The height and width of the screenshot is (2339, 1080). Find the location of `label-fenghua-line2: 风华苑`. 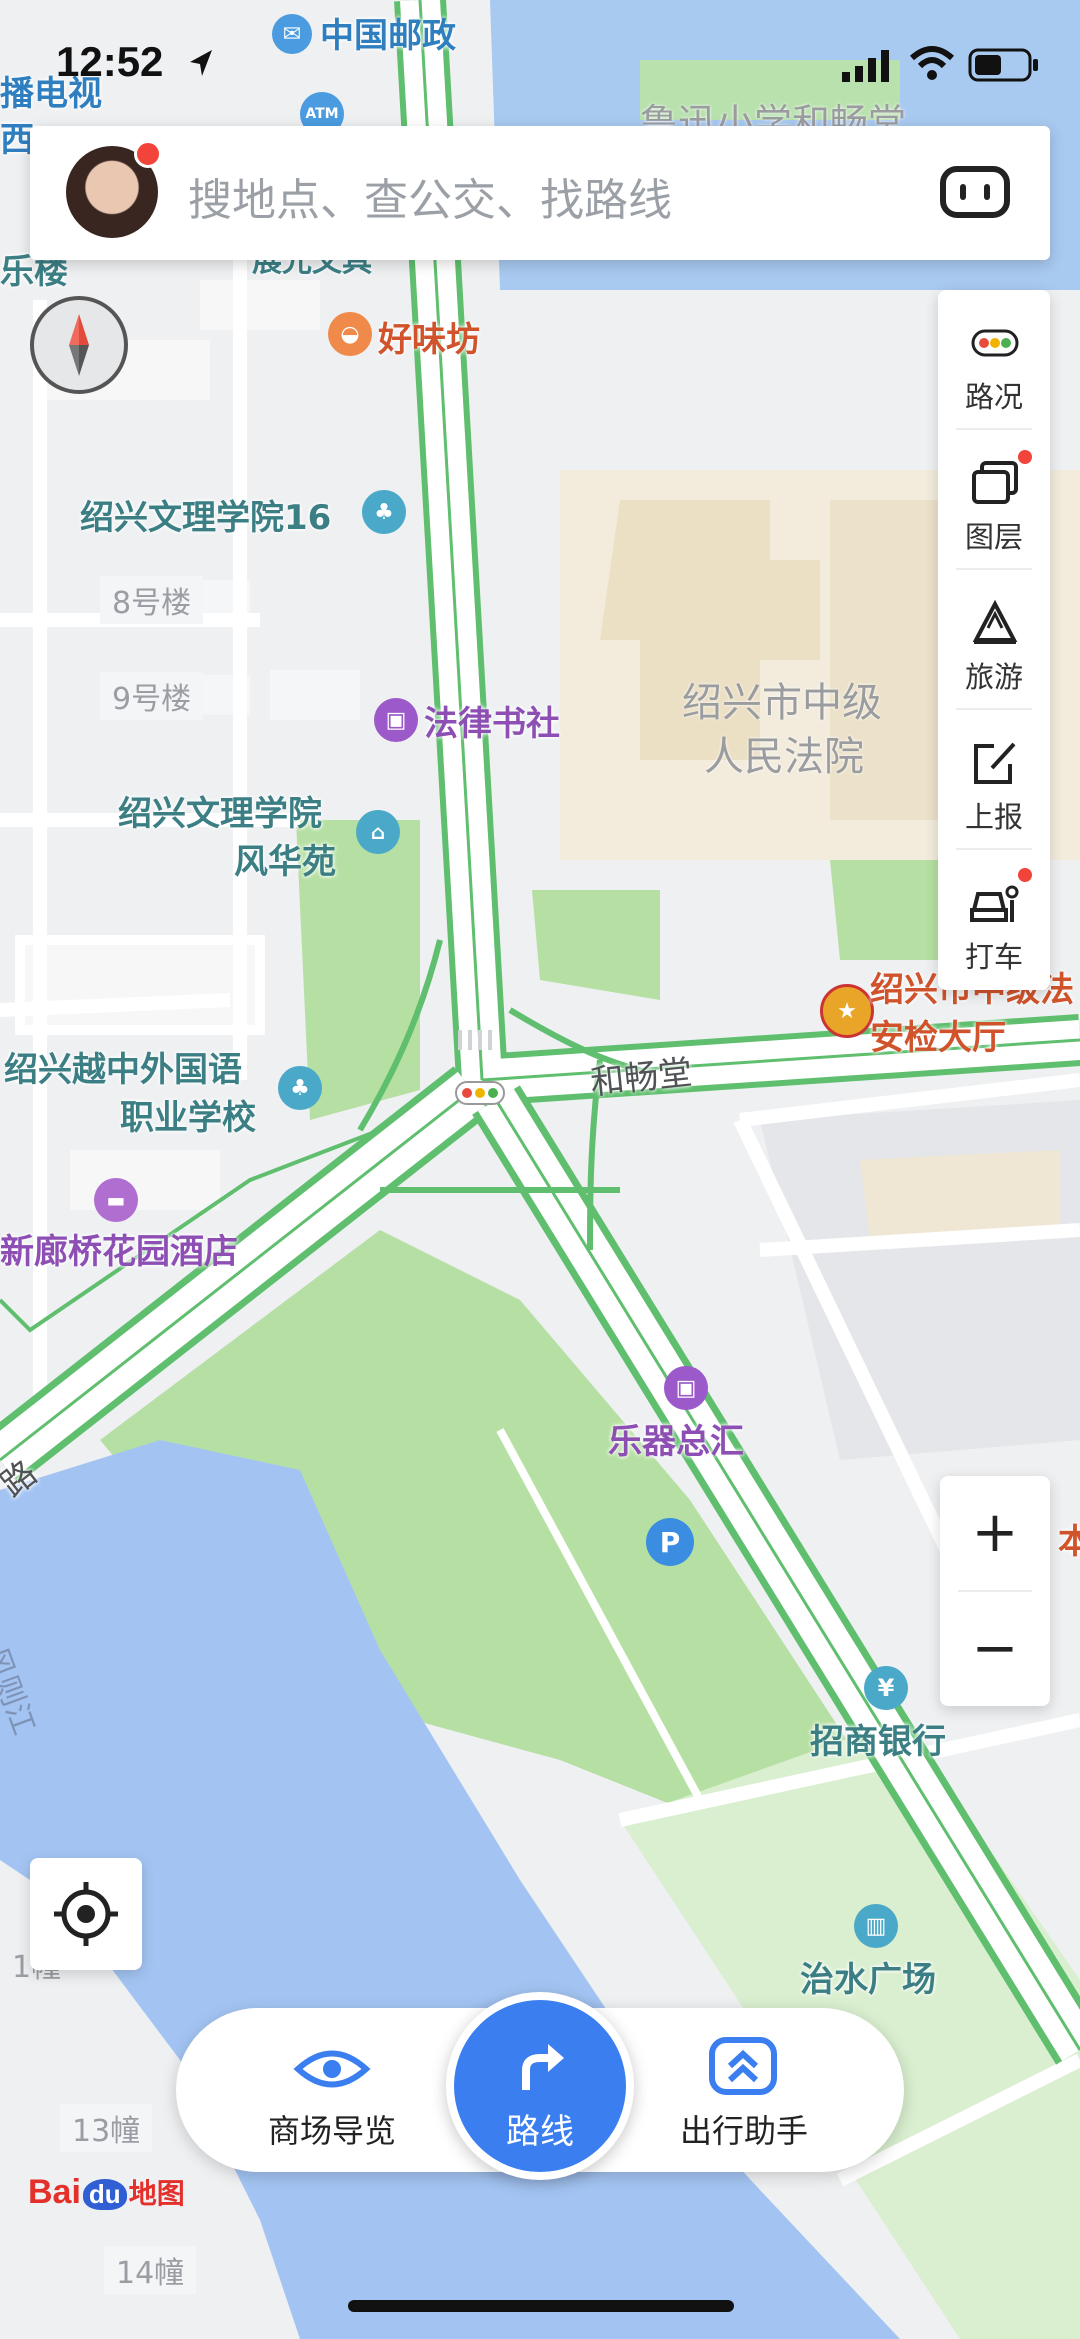

label-fenghua-line2: 风华苑 is located at coordinates (285, 858).